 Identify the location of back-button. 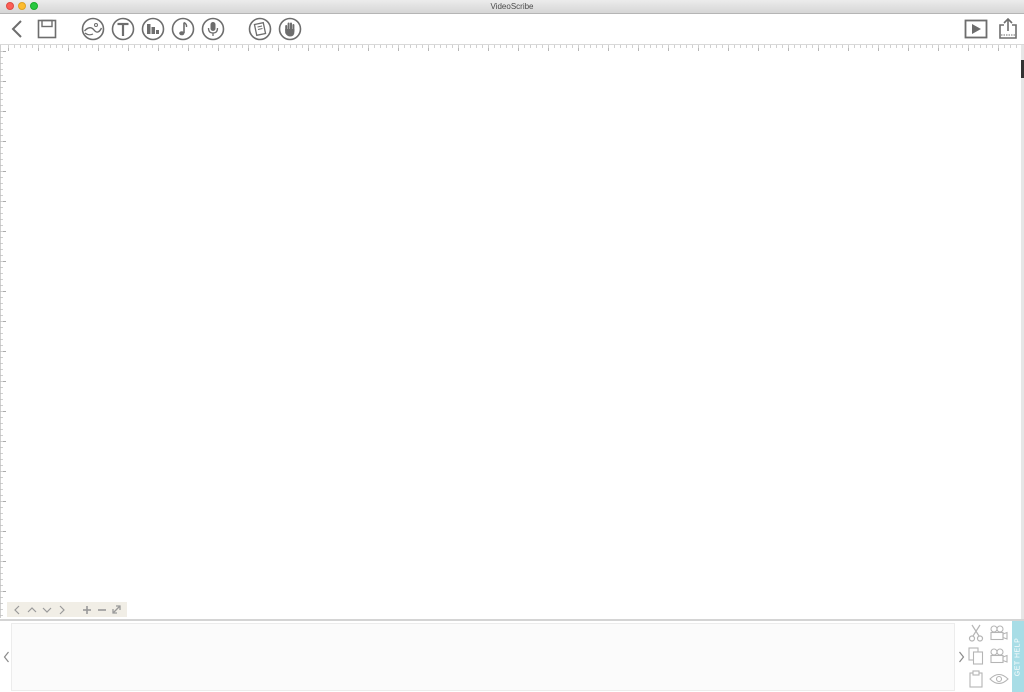
(17, 29).